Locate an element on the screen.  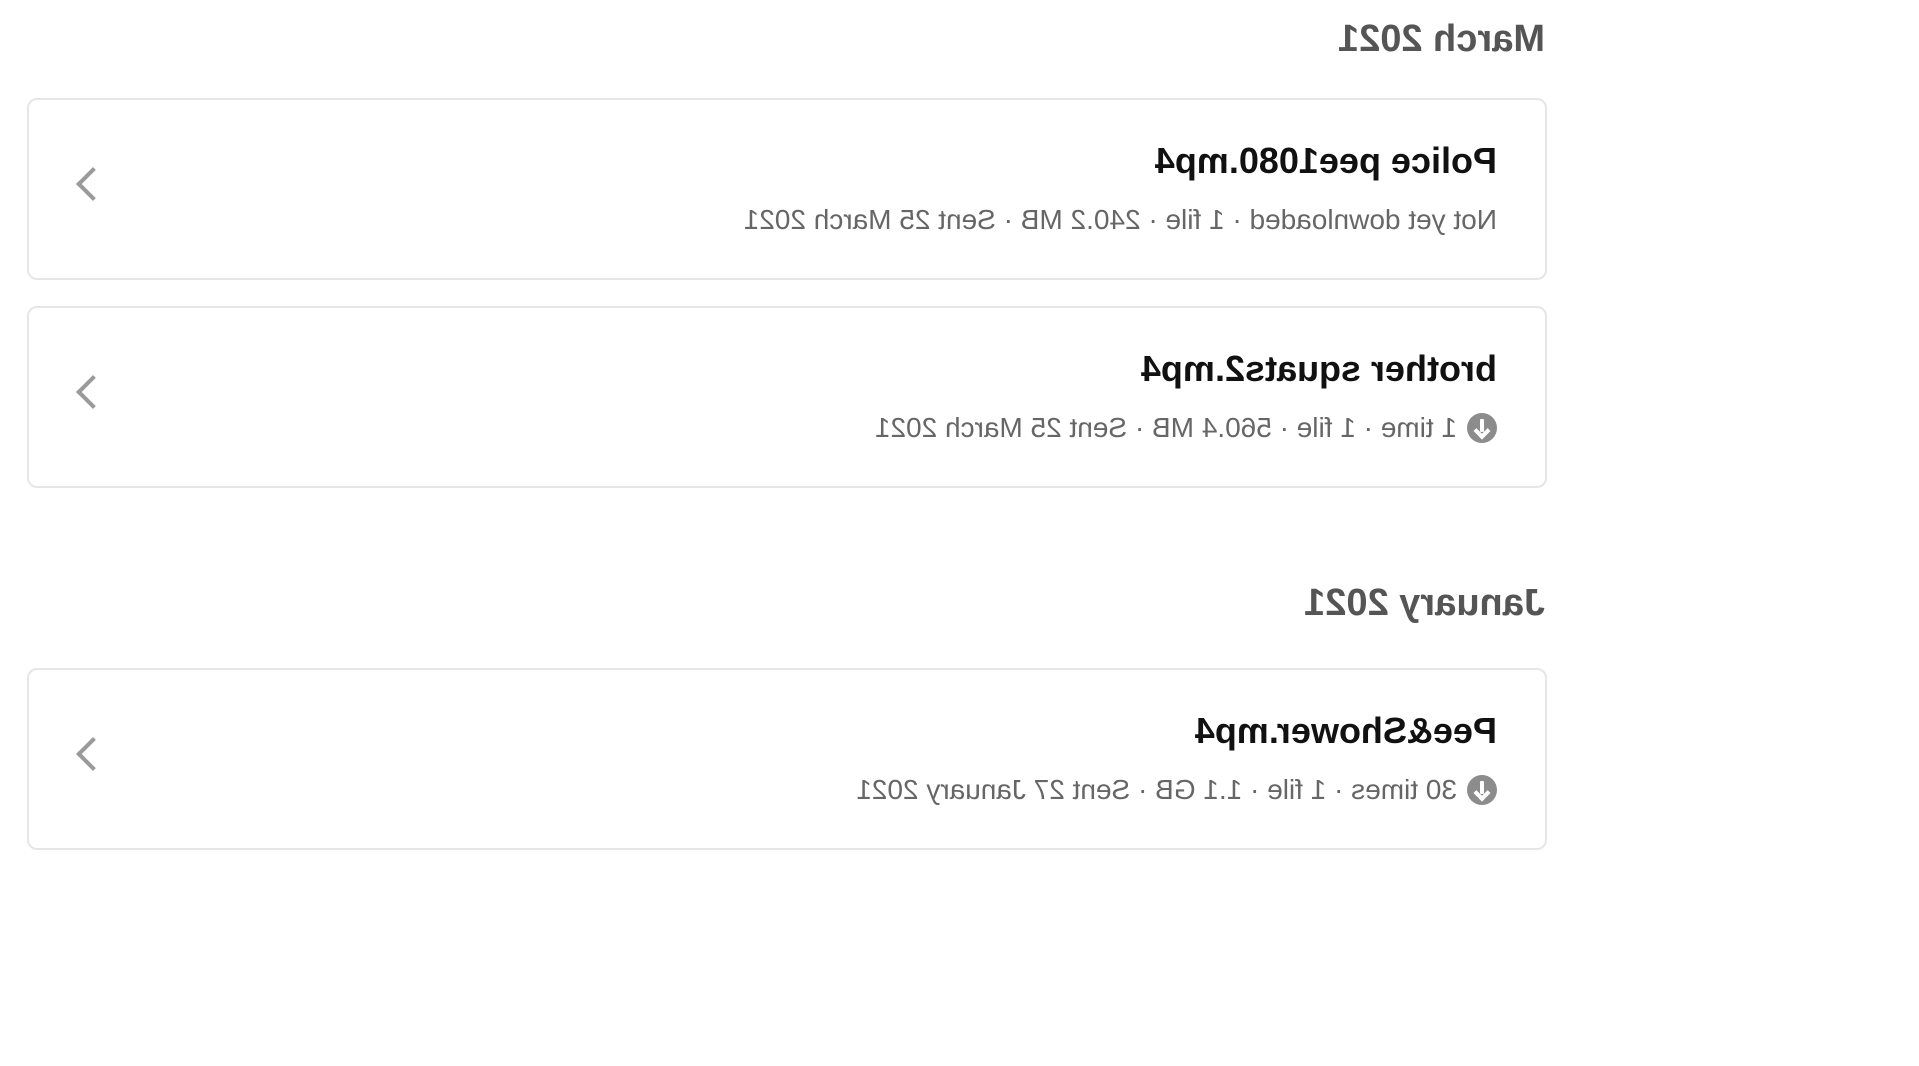
transfer-title: Pee&Shower.mp4 is located at coordinates (1345, 730).